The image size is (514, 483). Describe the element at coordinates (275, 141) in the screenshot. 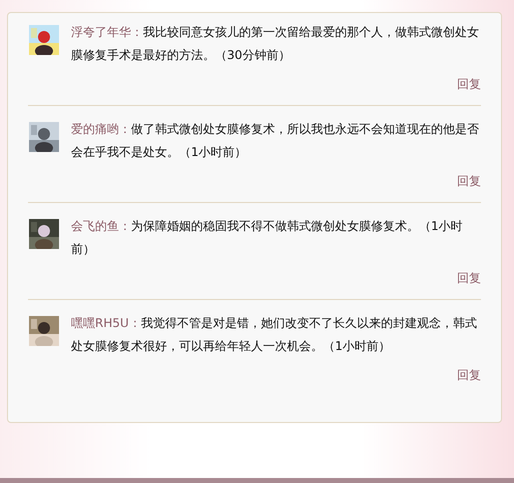

I see `comment-text: 爱的痛哟：做了韩式微创处女膜修复术，所以我也永远不会知道现在的他是否会在乎我不是处女。（1小时前）` at that location.